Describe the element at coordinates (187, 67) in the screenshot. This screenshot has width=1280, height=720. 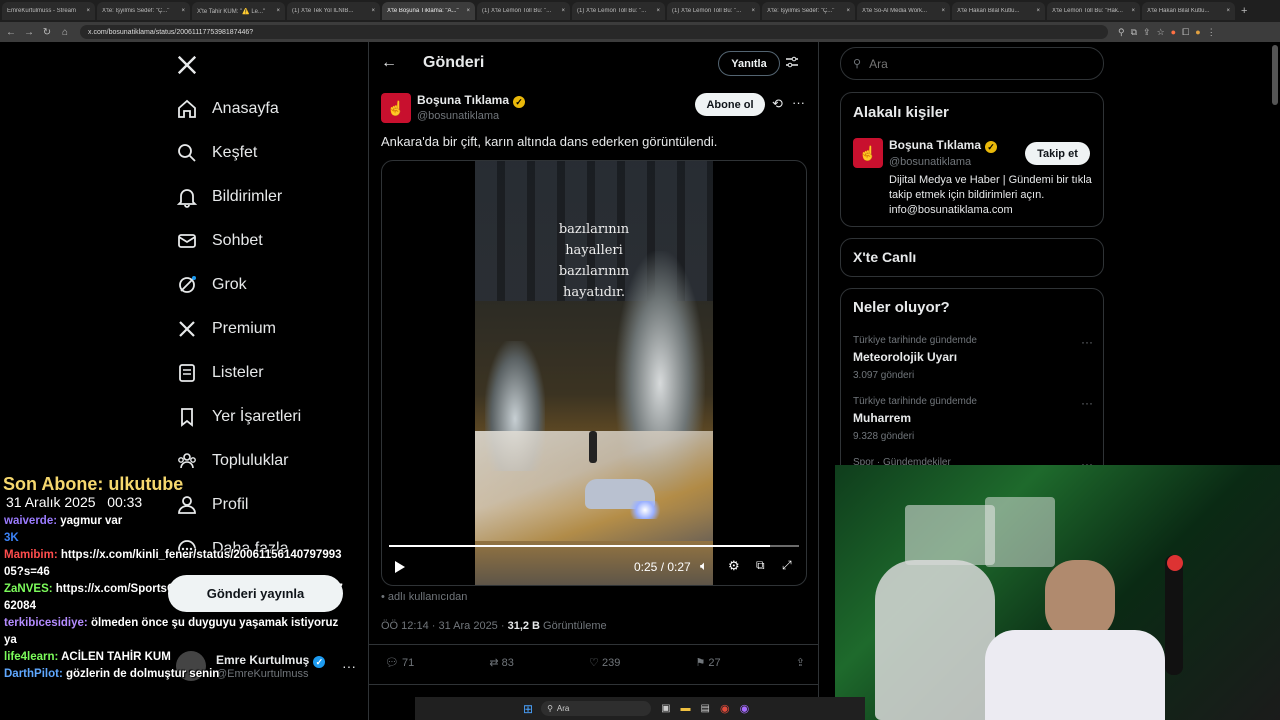
I see `x-logo-icon` at that location.